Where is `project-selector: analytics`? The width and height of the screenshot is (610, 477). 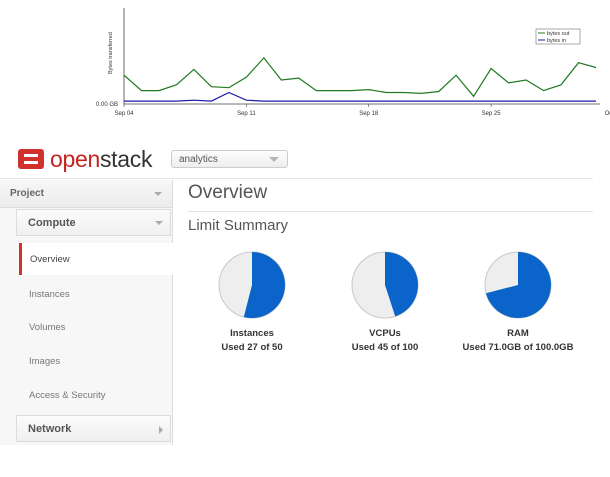 project-selector: analytics is located at coordinates (229, 159).